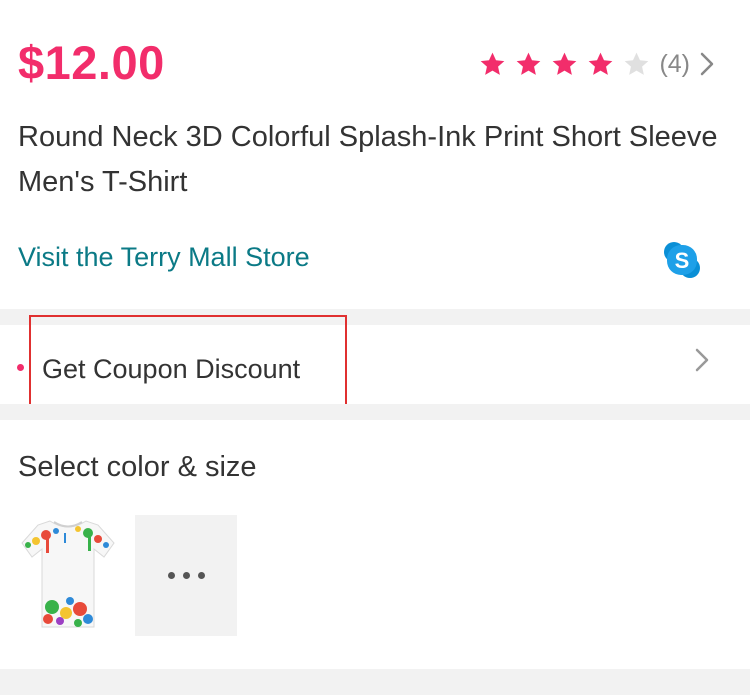 This screenshot has width=750, height=695. Describe the element at coordinates (20, 367) in the screenshot. I see `coupon-bullet-dot` at that location.